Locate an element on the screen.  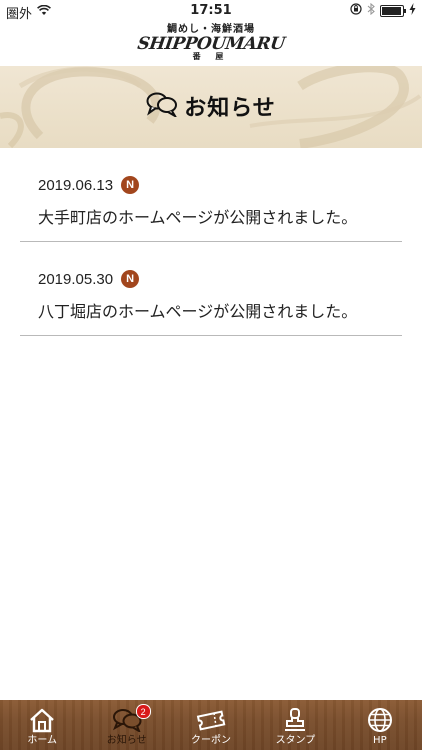
page-banner: お知らせ is located at coordinates (211, 107).